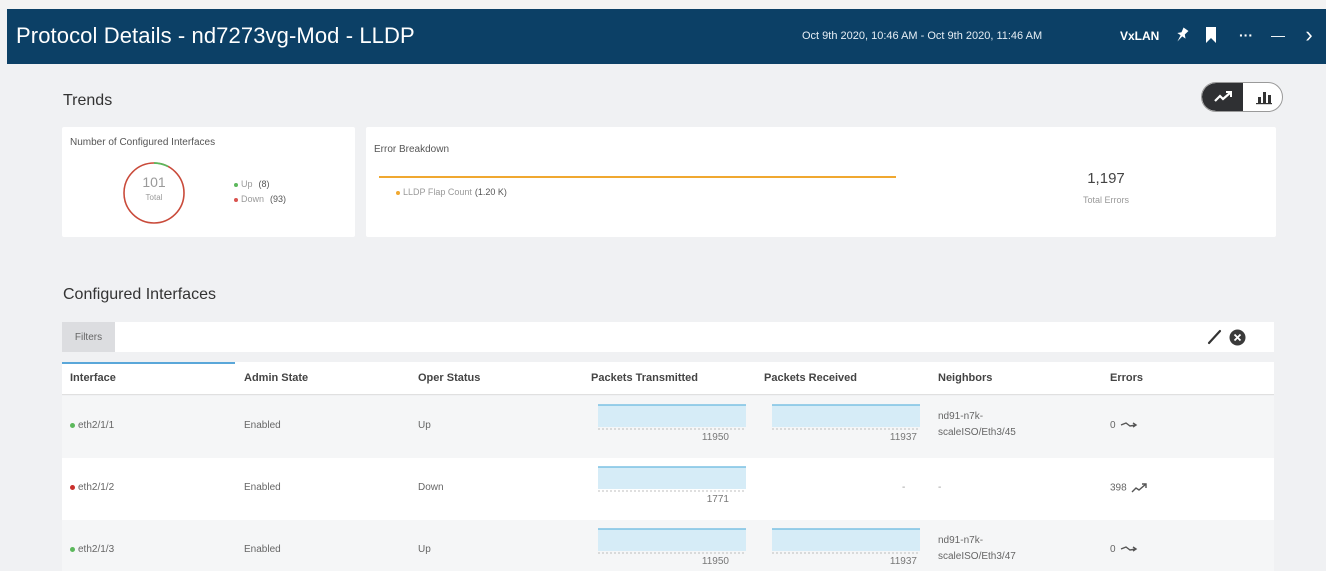  Describe the element at coordinates (92, 549) in the screenshot. I see `interface-cell: eth2/1/3` at that location.